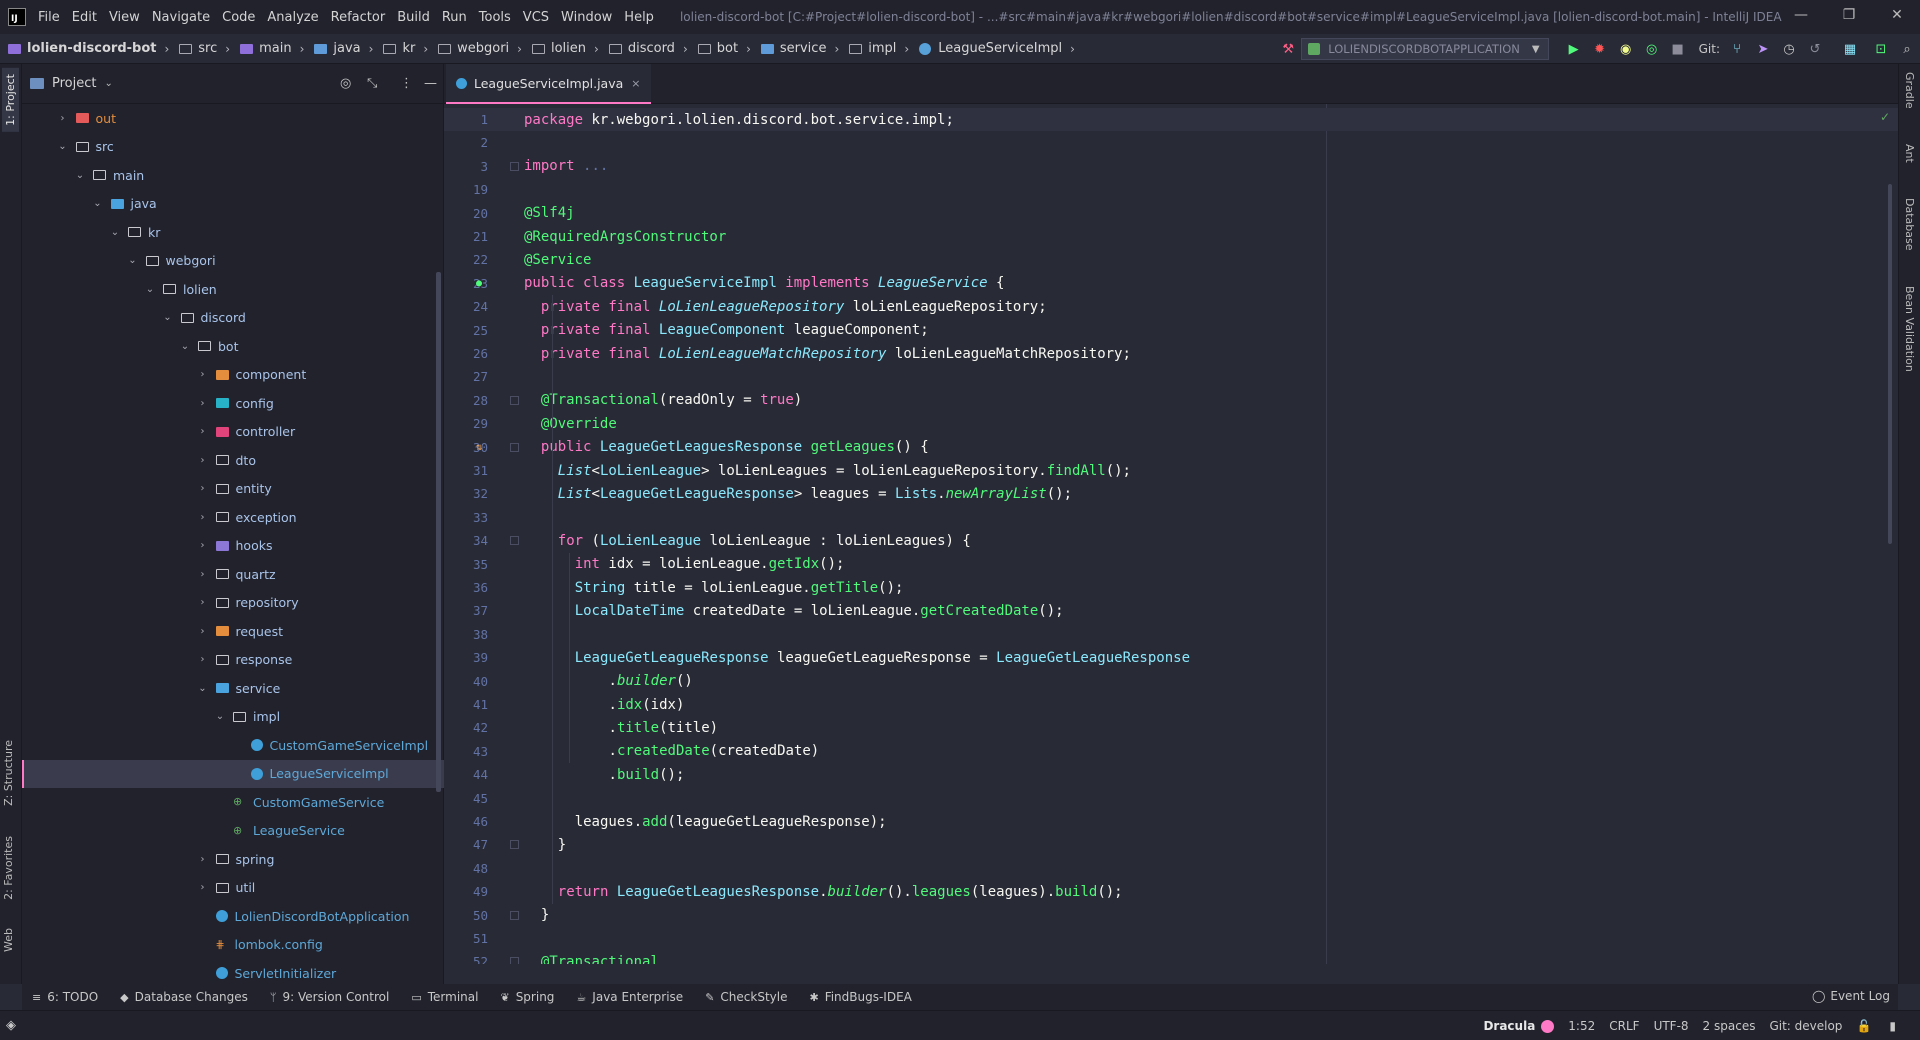  What do you see at coordinates (8, 868) in the screenshot?
I see `favorites-tool-tab: 2: Favorites` at bounding box center [8, 868].